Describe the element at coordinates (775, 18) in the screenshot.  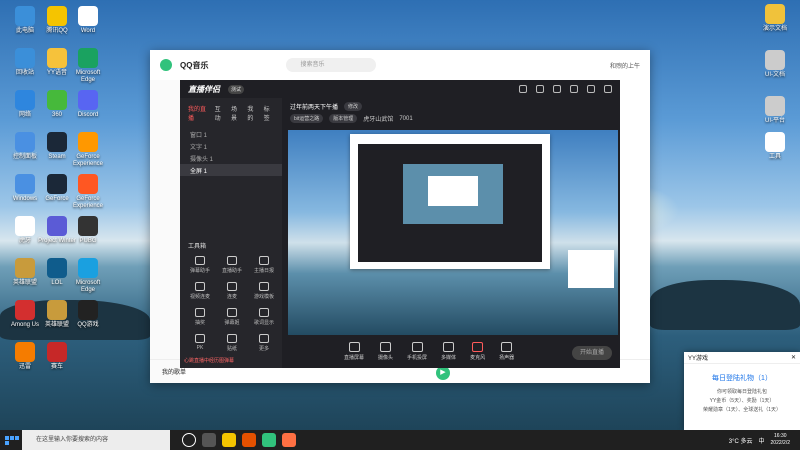
I see `desktop-icon: 演示文档` at that location.